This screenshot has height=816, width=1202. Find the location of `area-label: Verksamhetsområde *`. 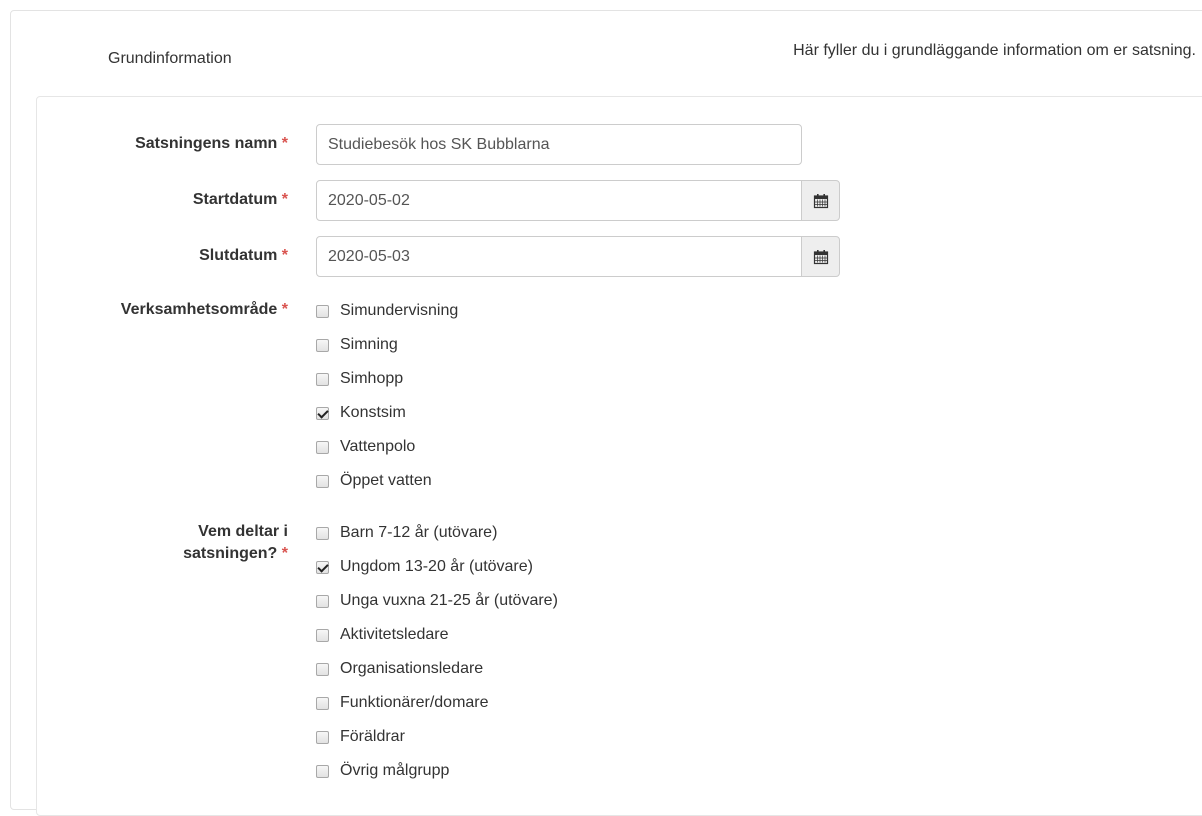

area-label: Verksamhetsområde * is located at coordinates (204, 309).